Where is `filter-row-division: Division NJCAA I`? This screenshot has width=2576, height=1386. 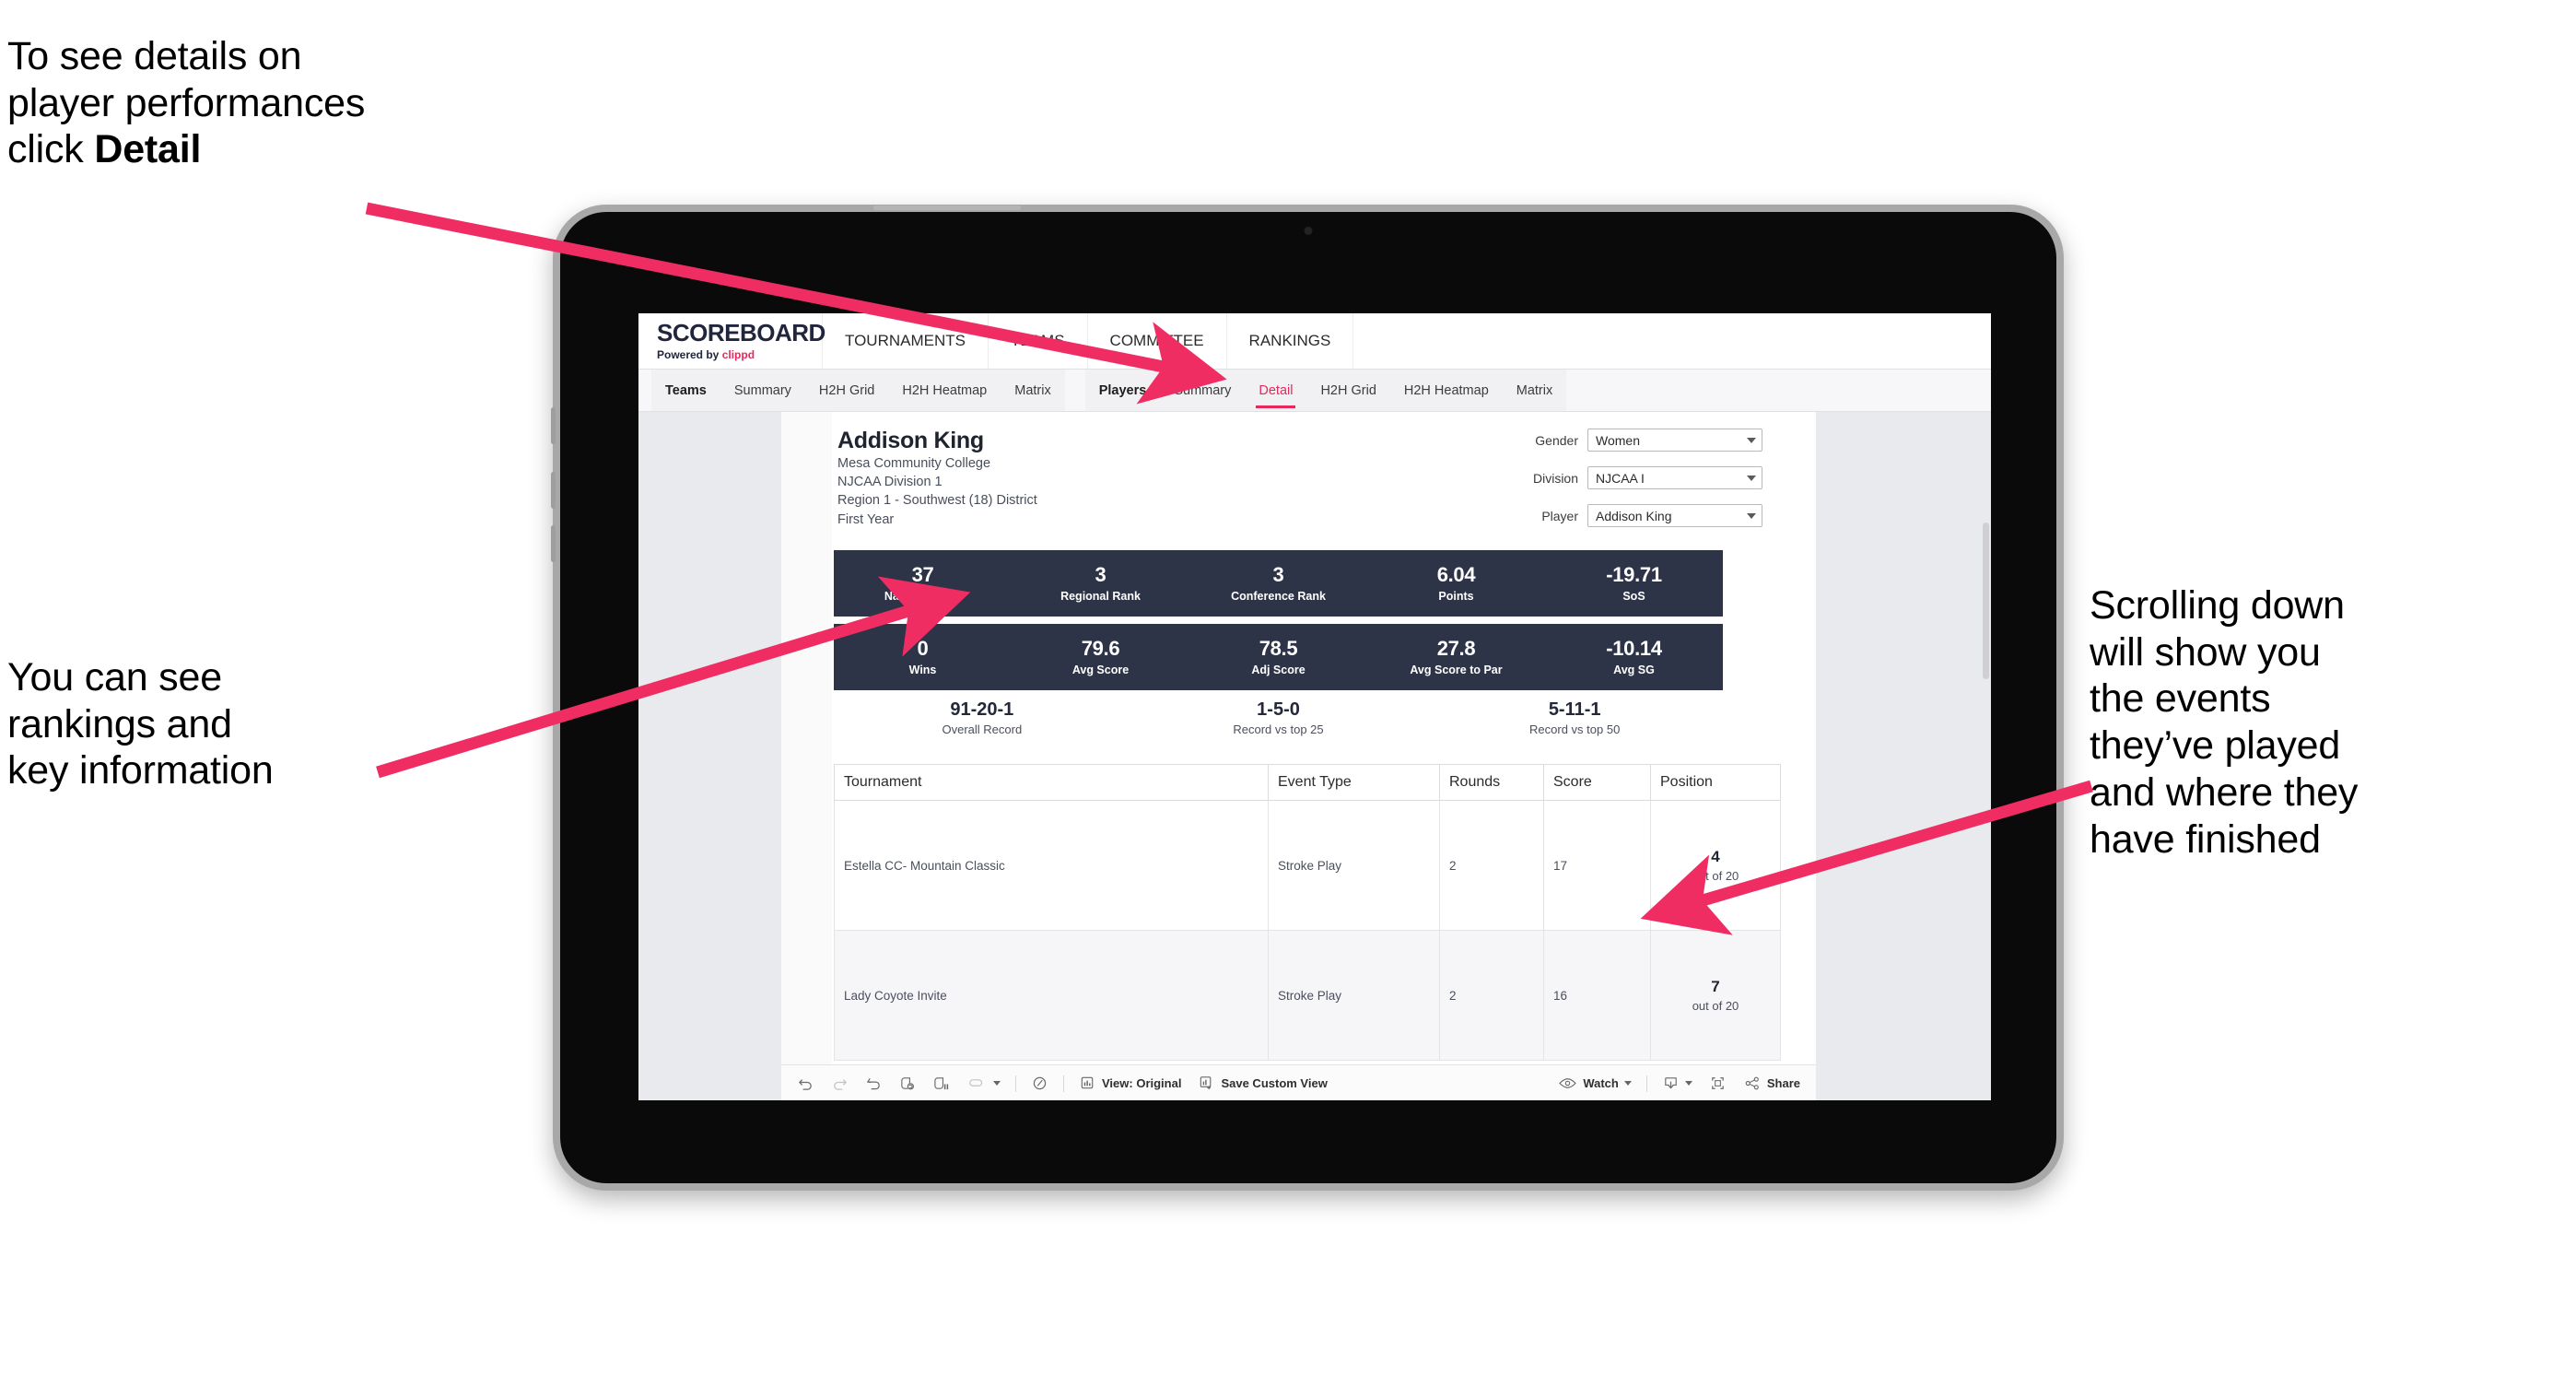
filter-row-division: Division NJCAA I is located at coordinates (1624, 477).